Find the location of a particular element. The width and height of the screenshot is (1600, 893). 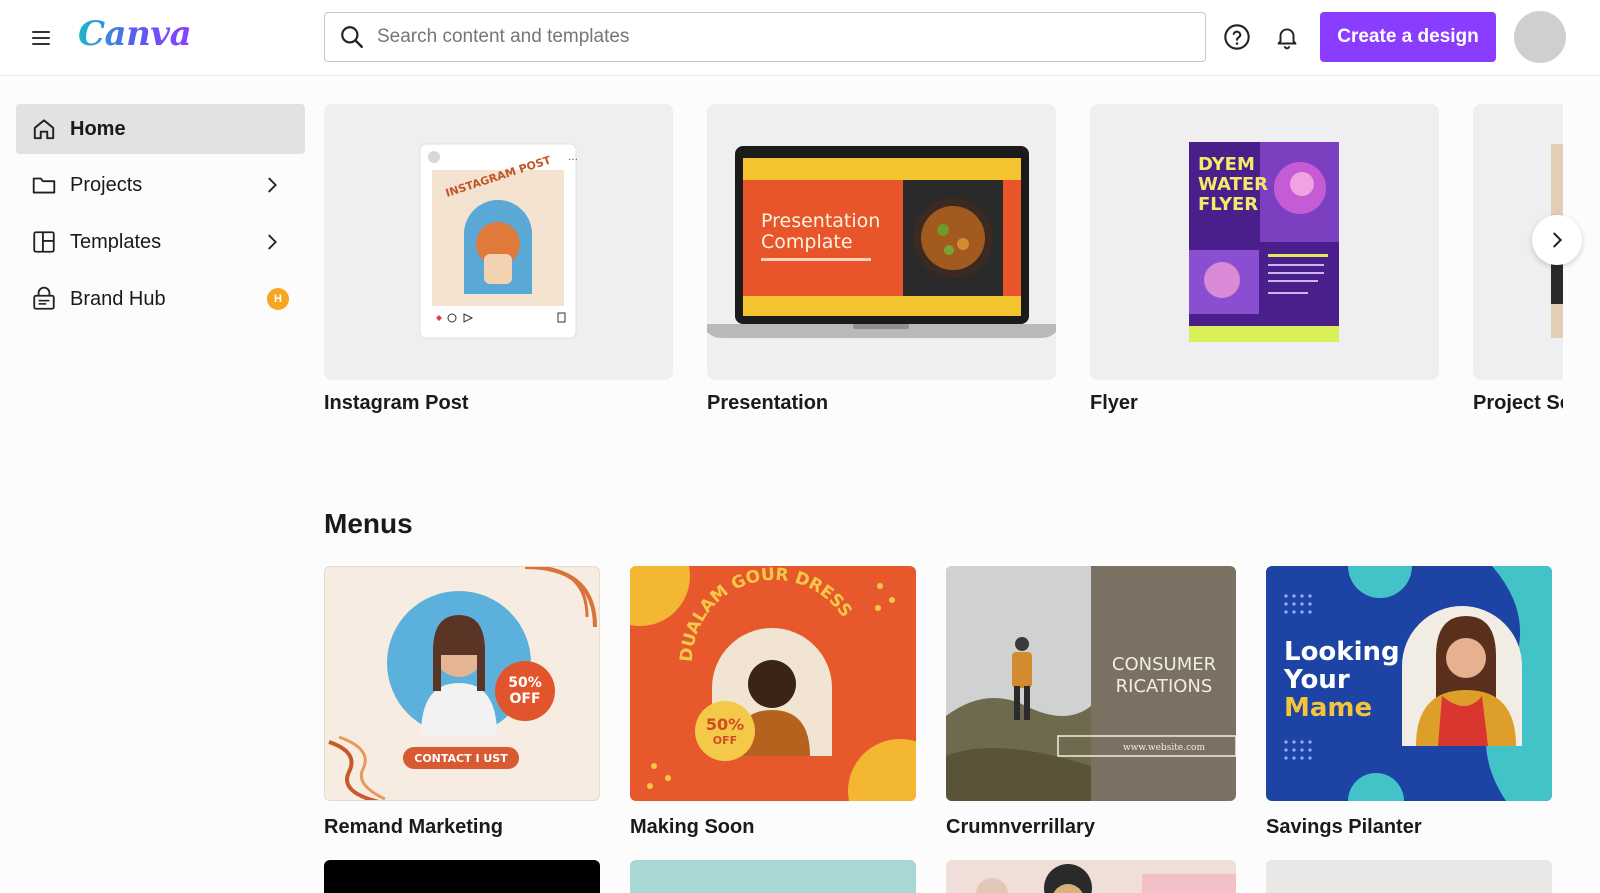

thumb-title: Presentation is located at coordinates (820, 221).